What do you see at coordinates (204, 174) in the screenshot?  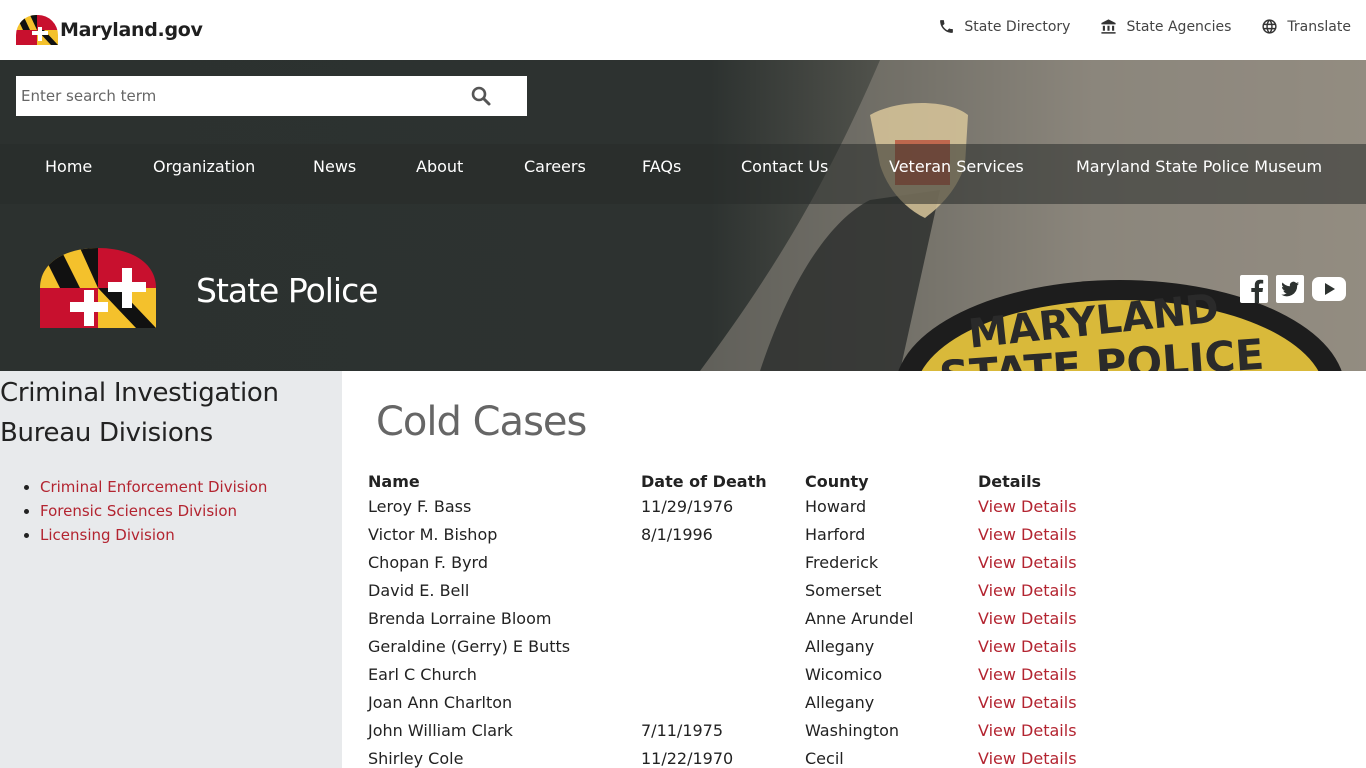 I see `nav-organization: Organization` at bounding box center [204, 174].